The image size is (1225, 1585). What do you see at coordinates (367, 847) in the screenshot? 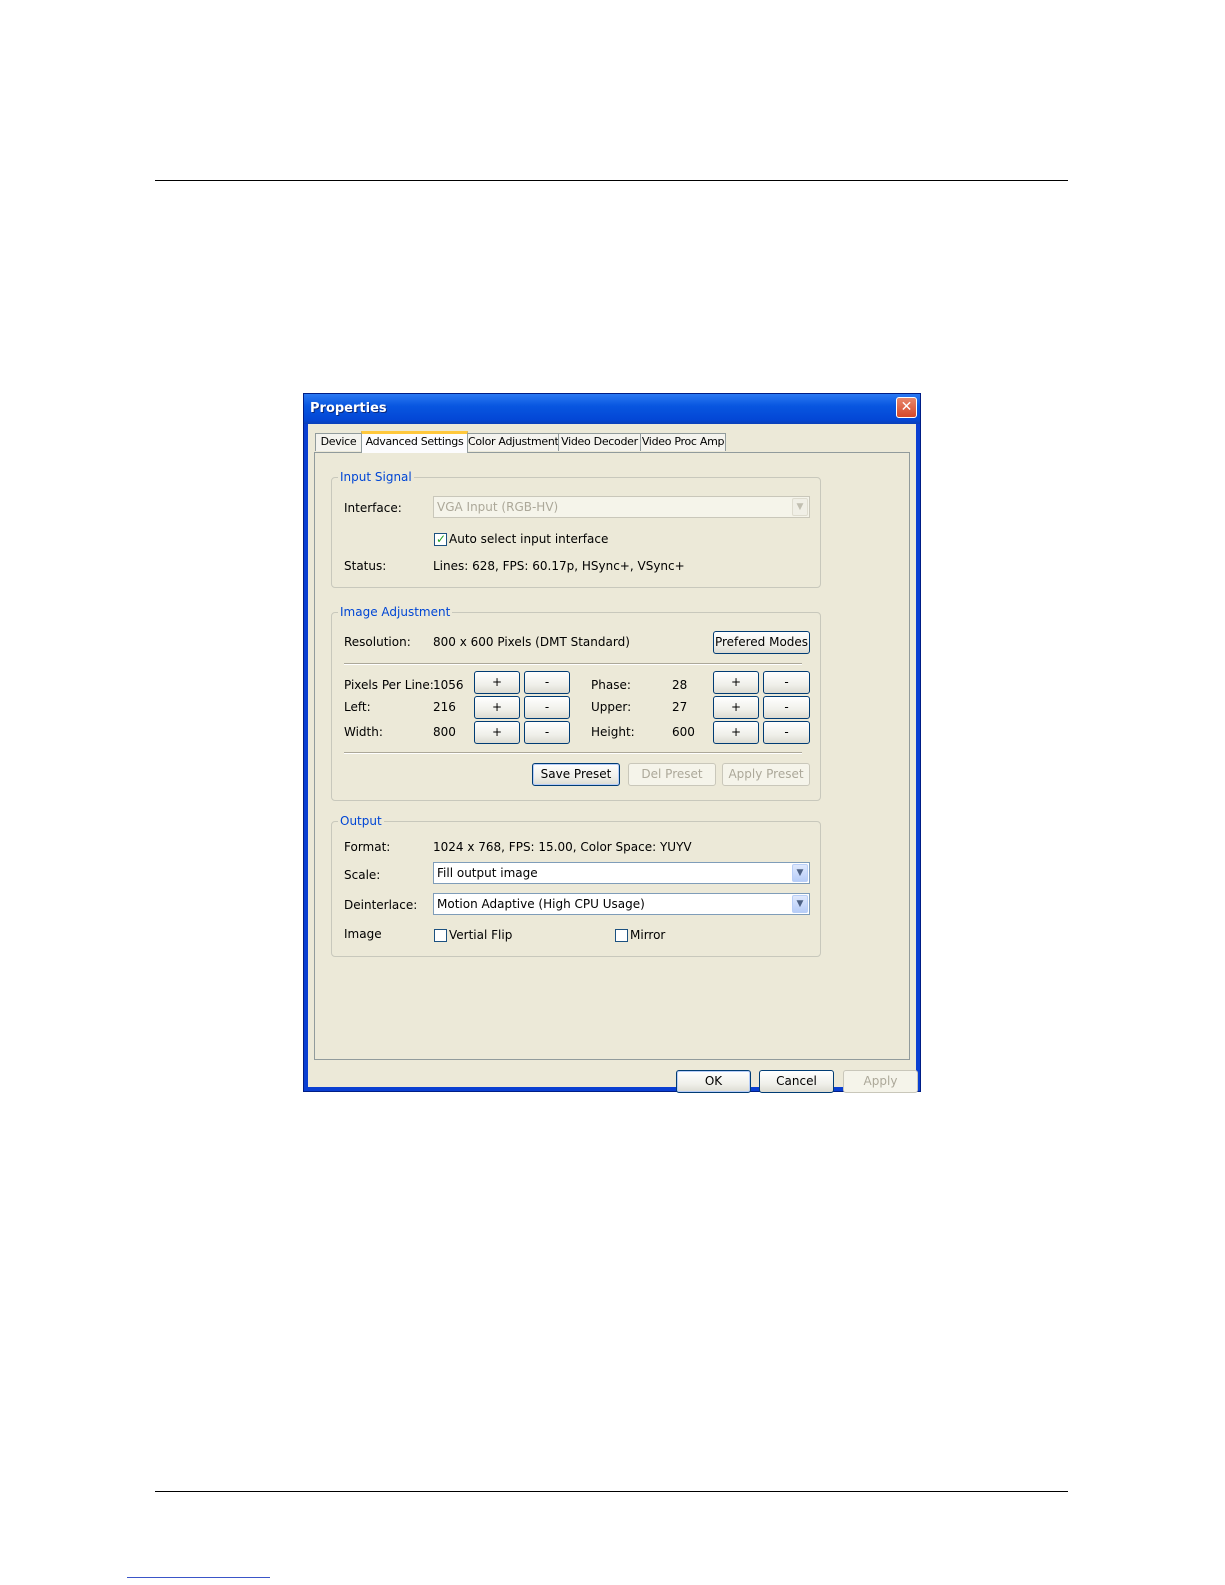
I see `format-label: Format:` at bounding box center [367, 847].